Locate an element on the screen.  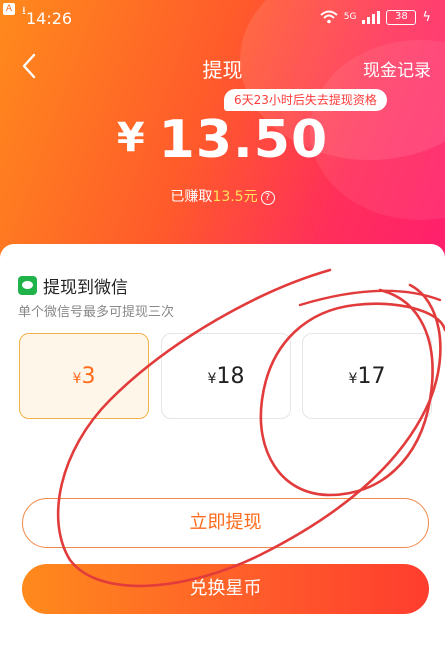
question-icon: ? is located at coordinates (267, 198).